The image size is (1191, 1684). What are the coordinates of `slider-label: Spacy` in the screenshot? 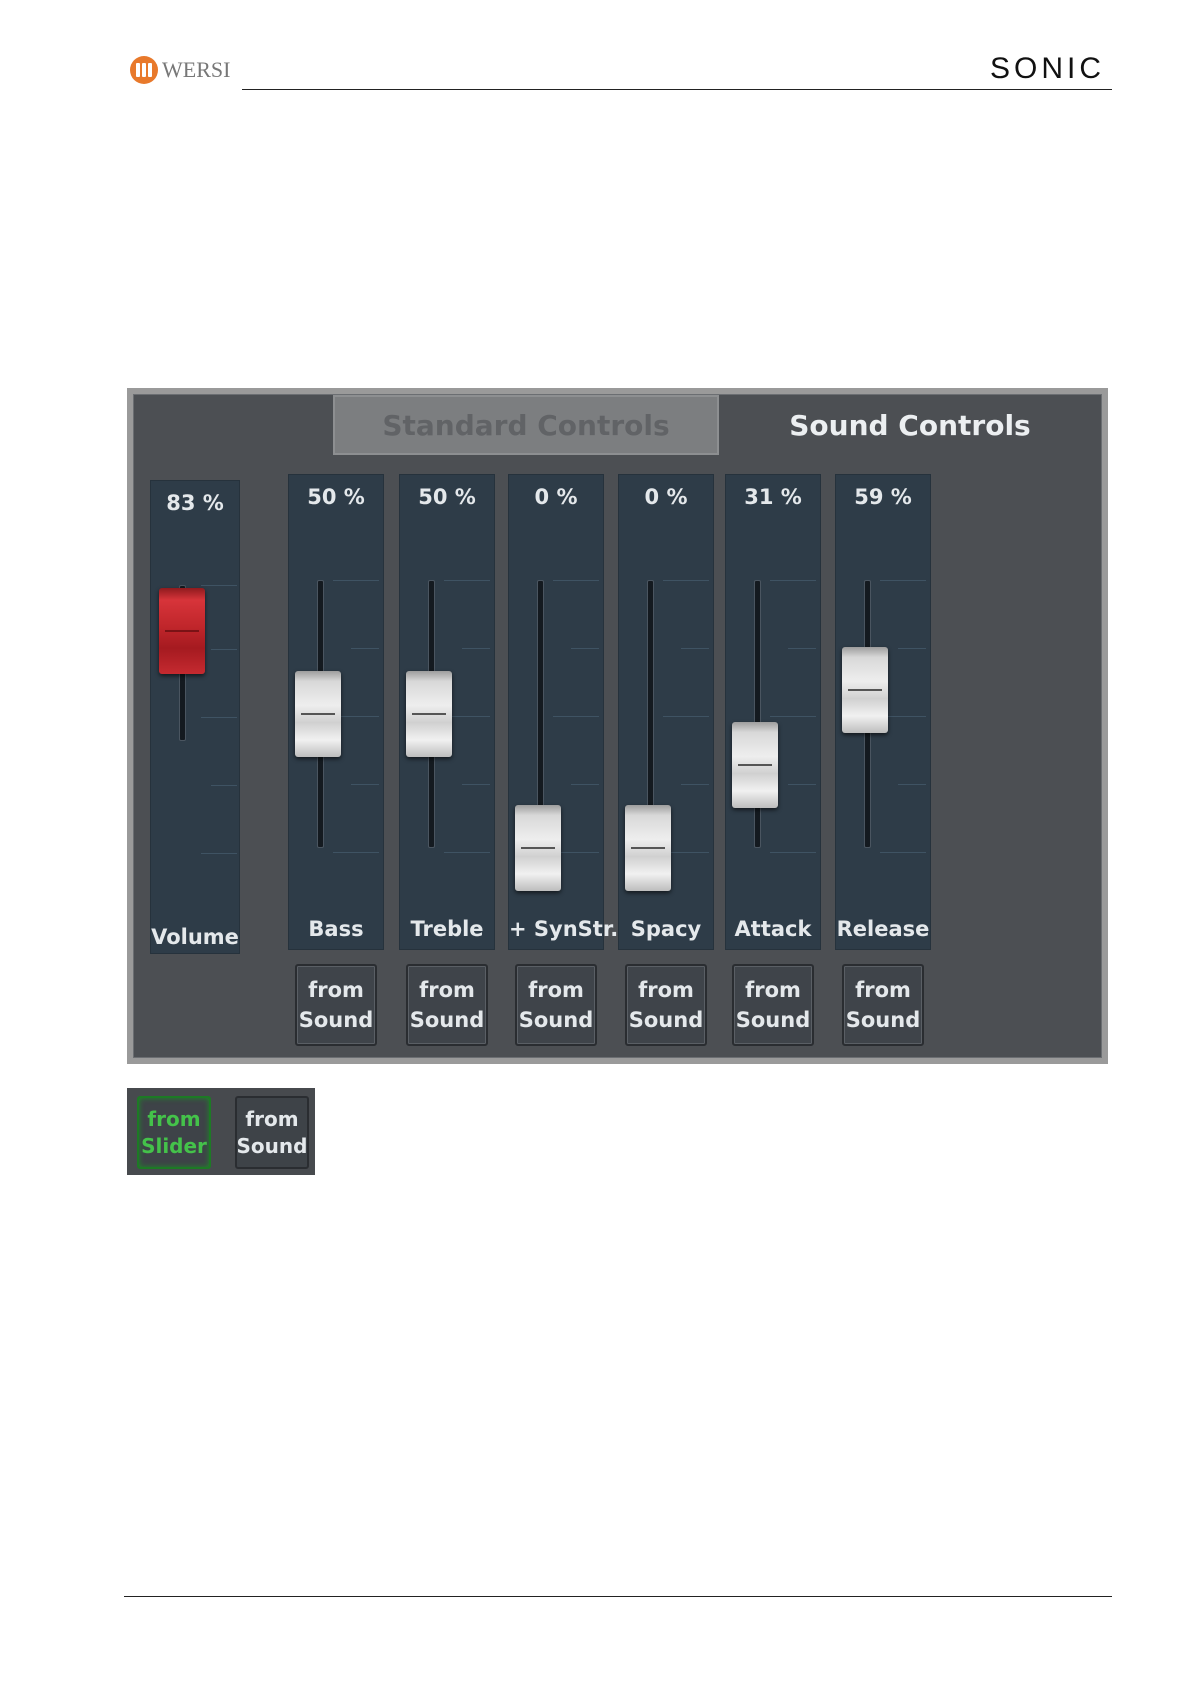 It's located at (666, 929).